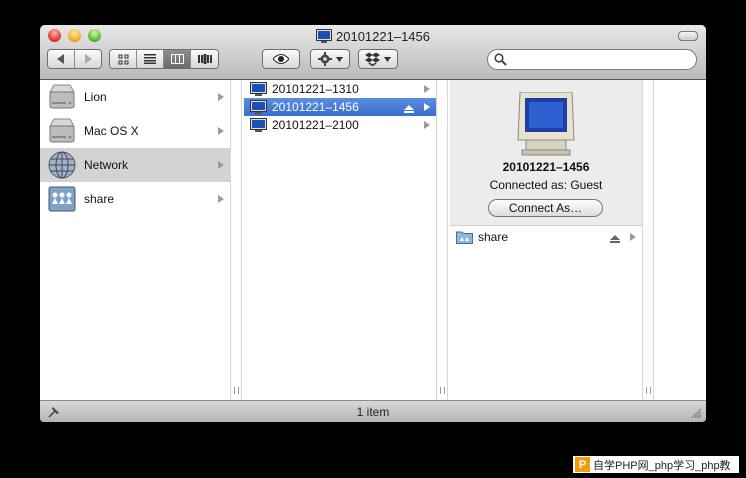 The image size is (746, 478). I want to click on network-globe-icon, so click(62, 165).